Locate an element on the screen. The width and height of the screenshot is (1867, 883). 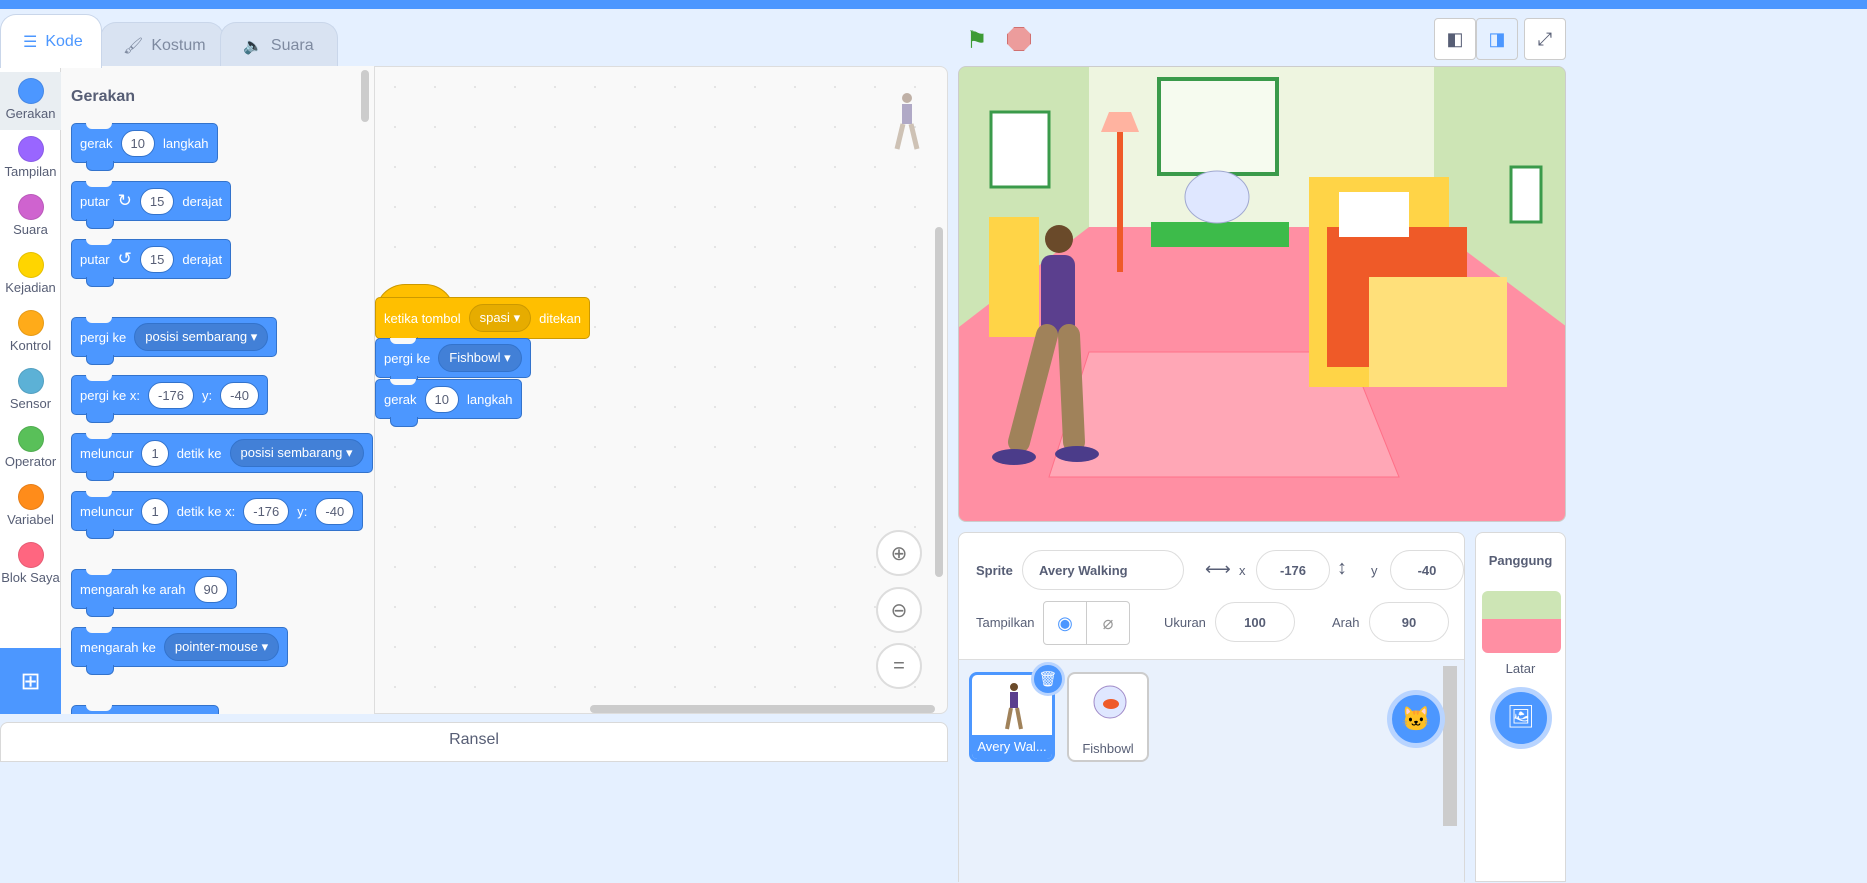
block-move-steps: gerak 10 langkah is located at coordinates (144, 147).